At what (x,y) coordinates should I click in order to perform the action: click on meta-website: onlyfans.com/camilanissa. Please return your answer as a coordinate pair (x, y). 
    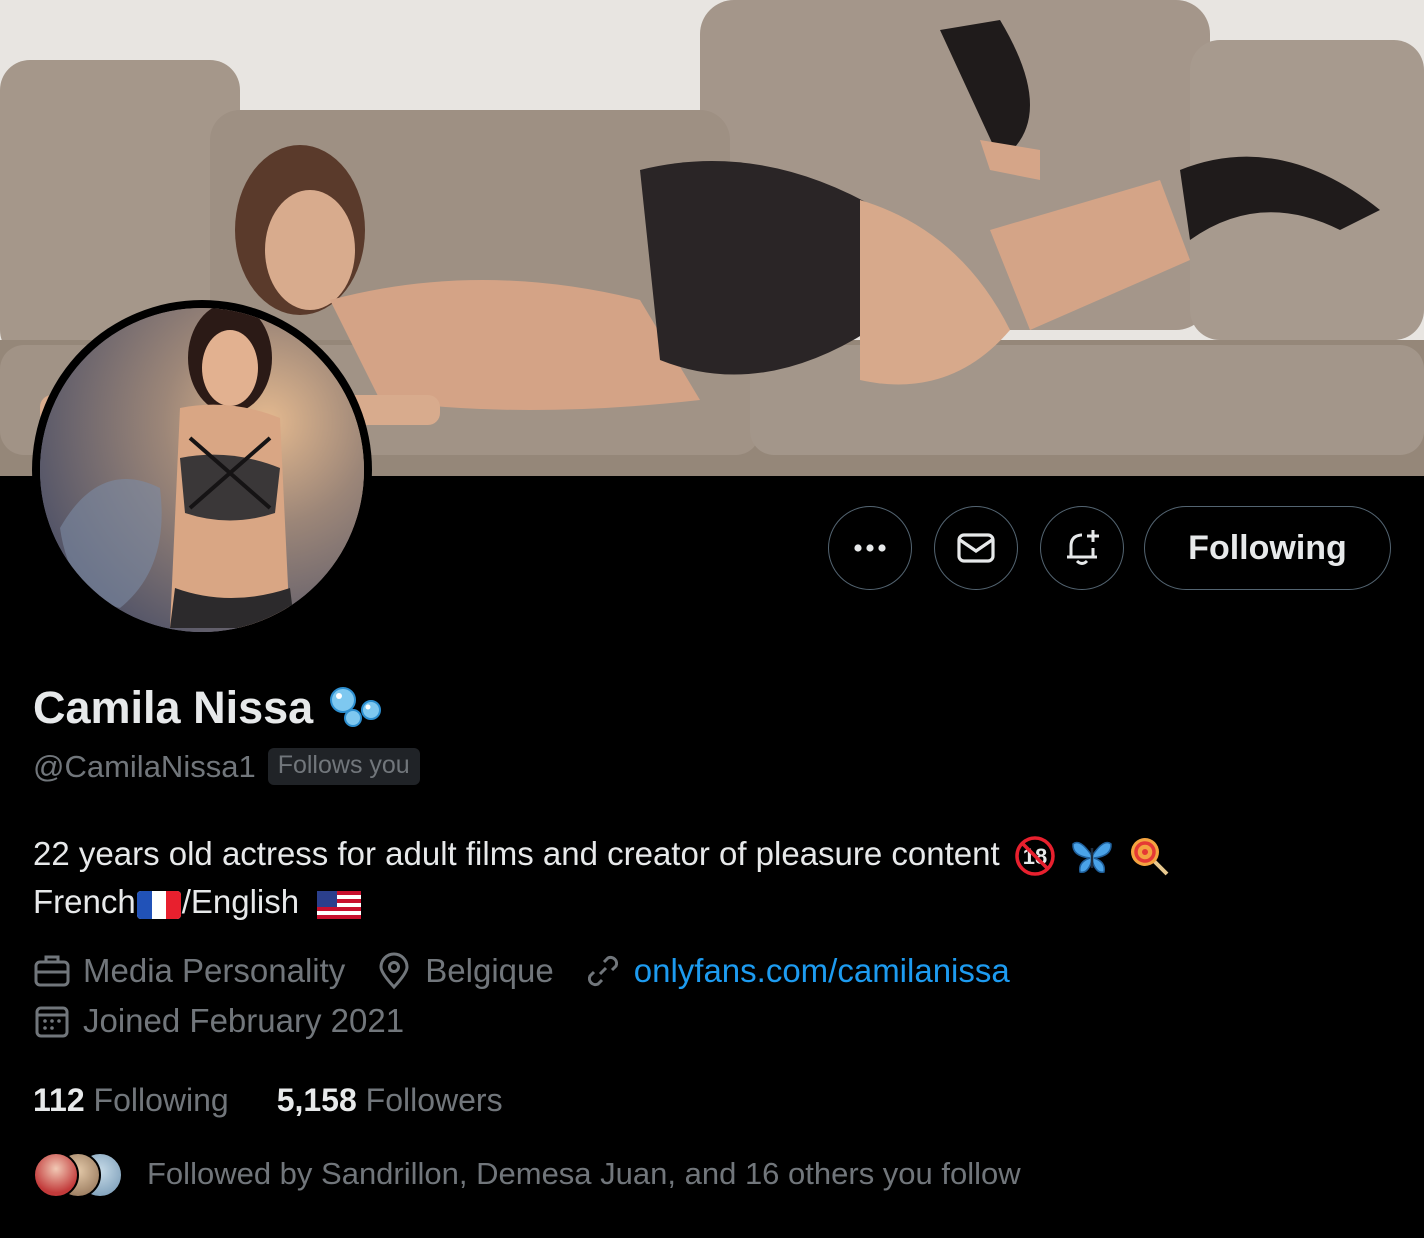
    Looking at the image, I should click on (797, 971).